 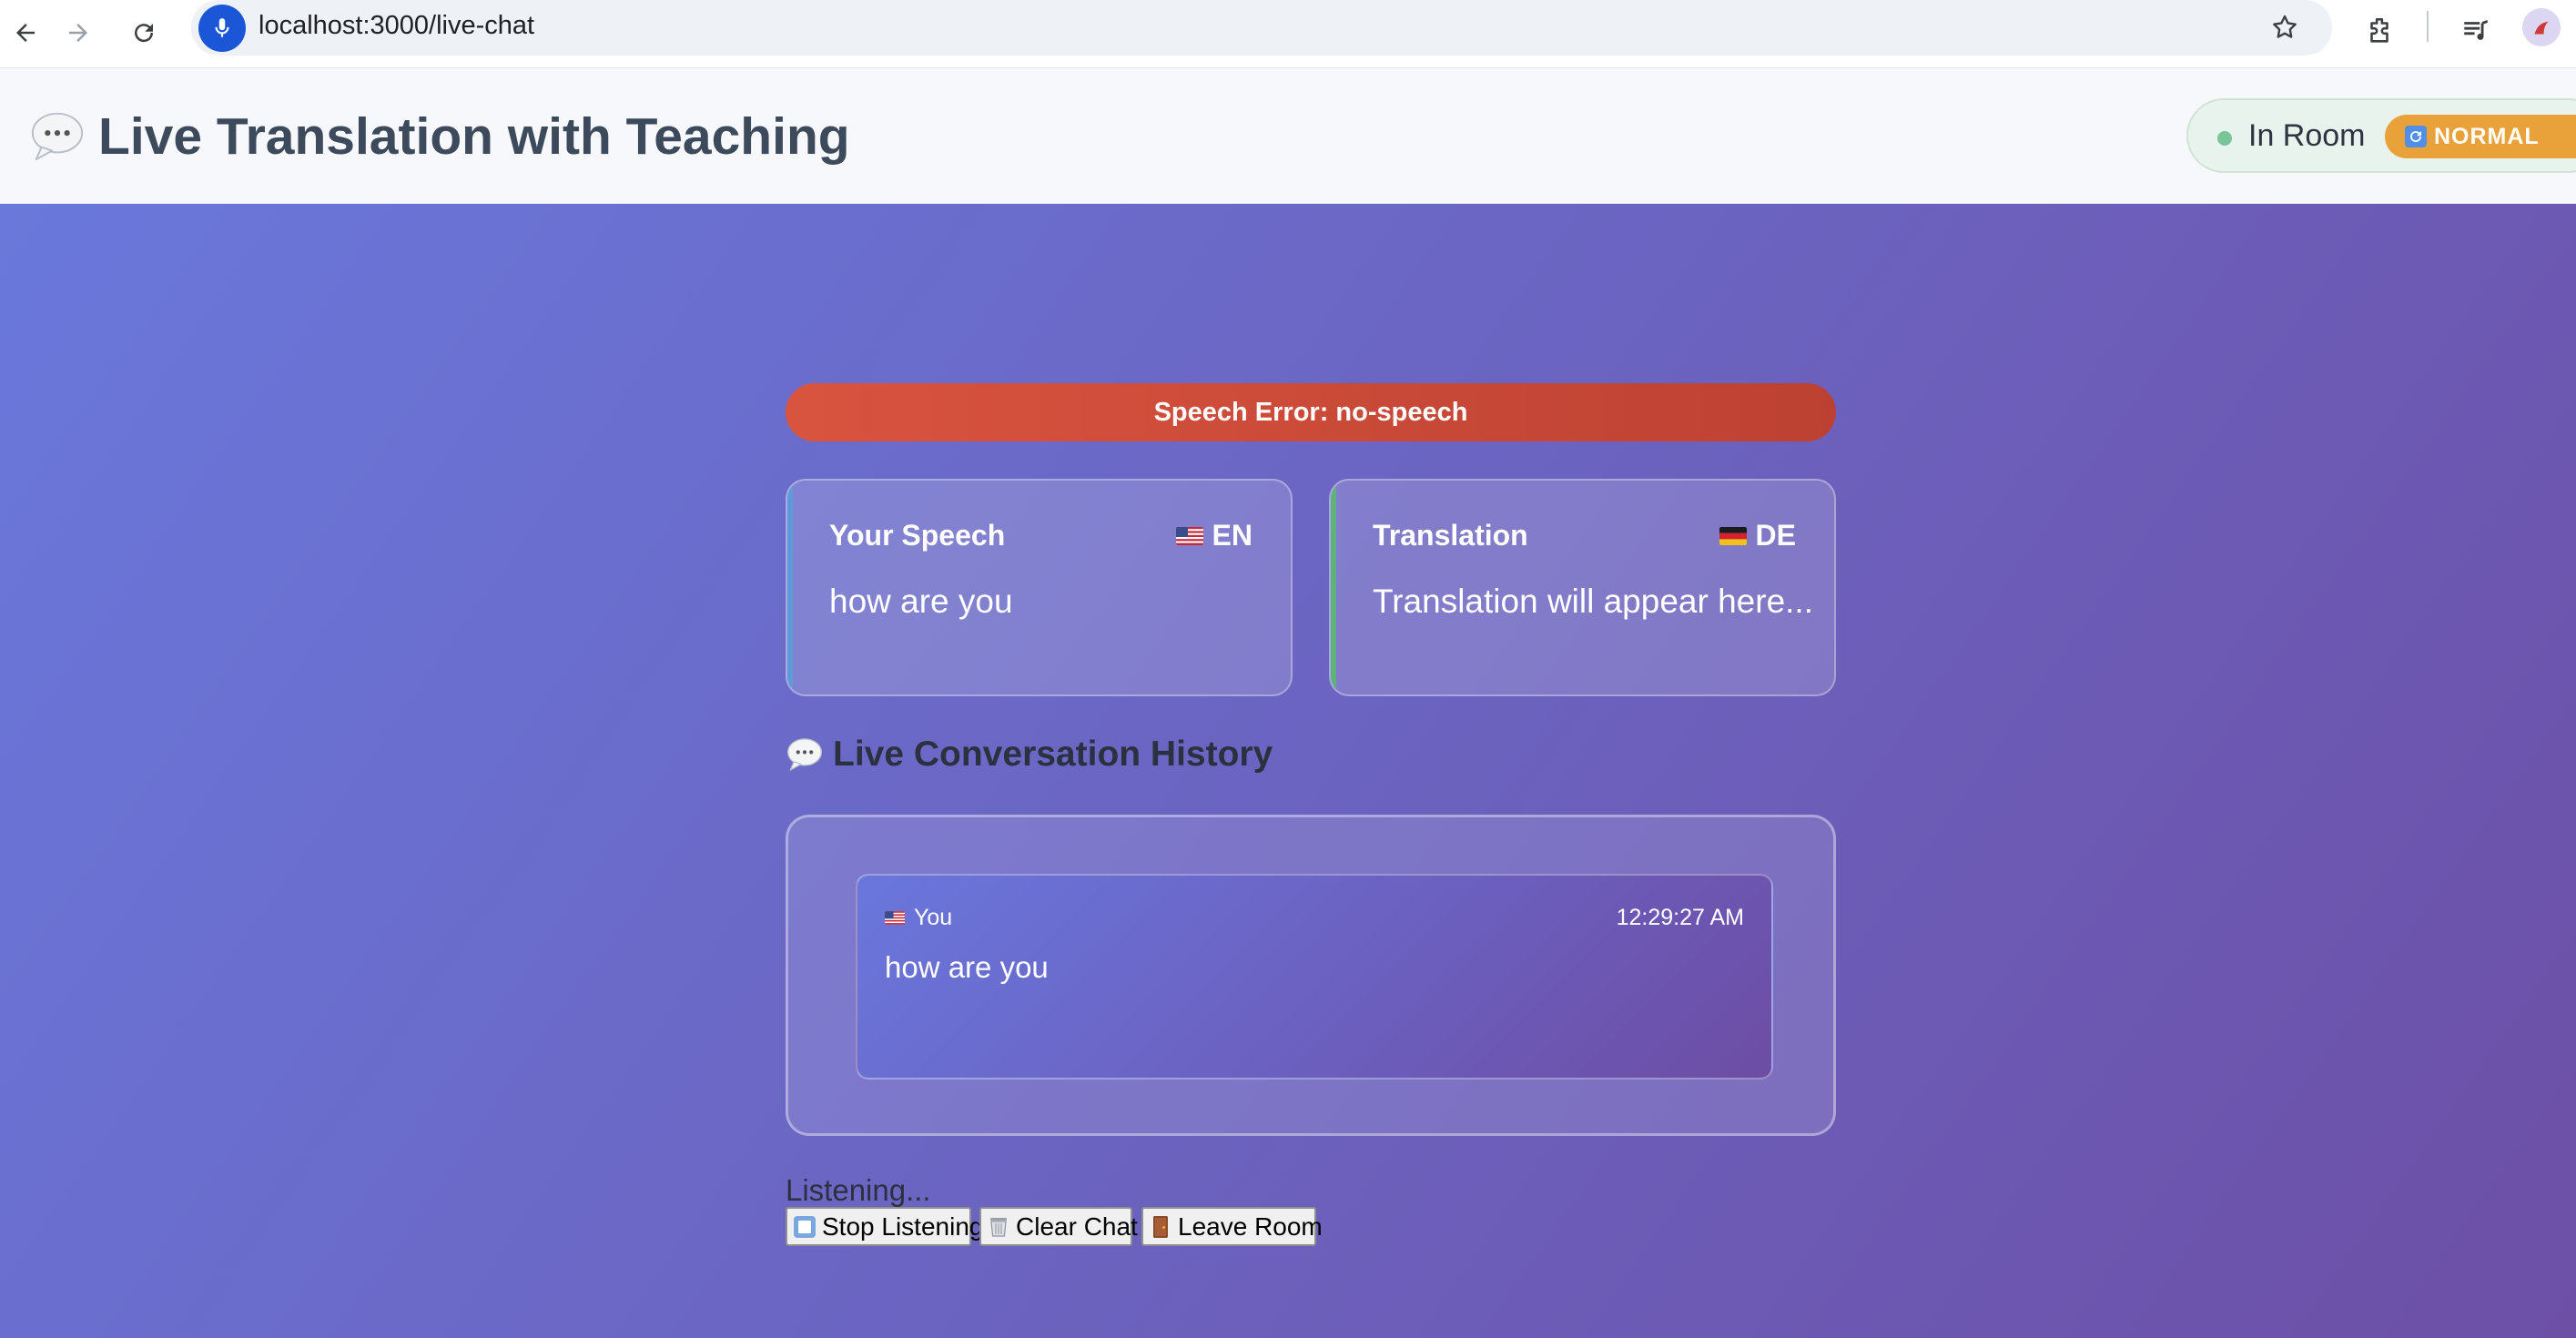 I want to click on browser-toolbar: localhost:3000/live-chat, so click(x=1288, y=34).